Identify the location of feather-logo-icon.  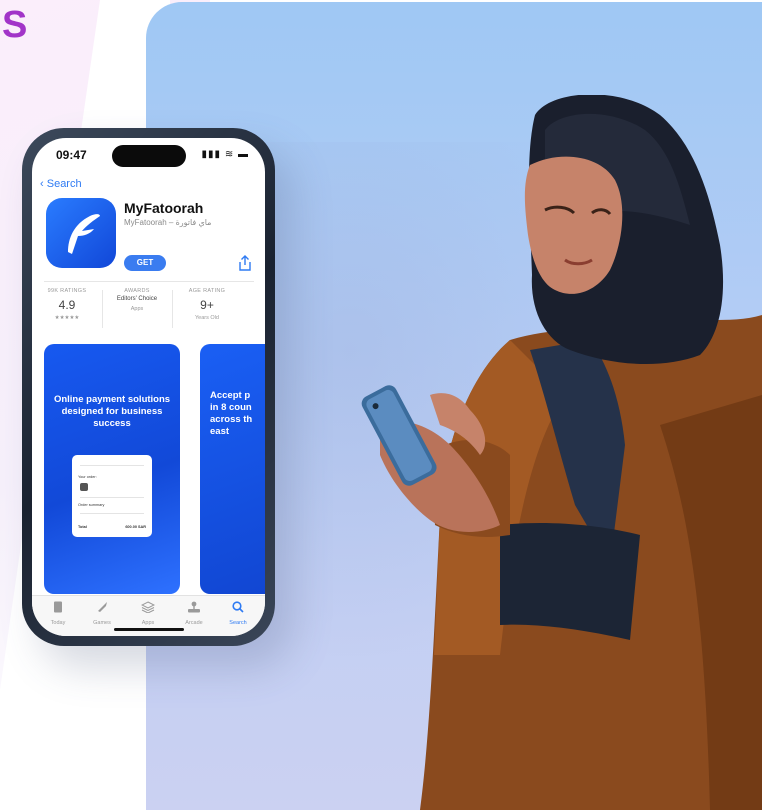
(84, 234).